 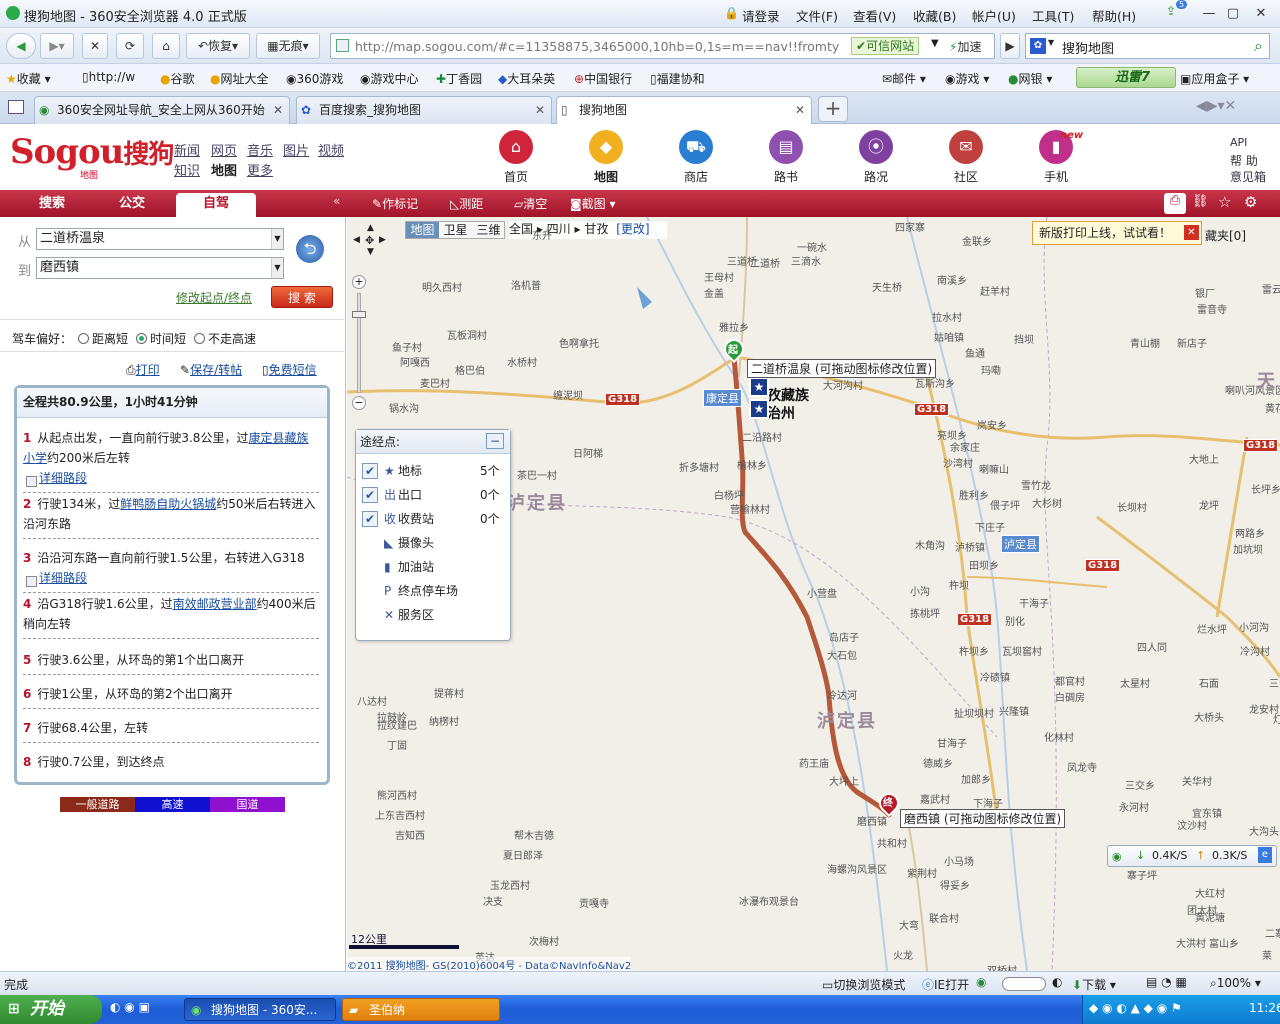 What do you see at coordinates (1233, 14) in the screenshot?
I see `maximize-icon: ▢` at bounding box center [1233, 14].